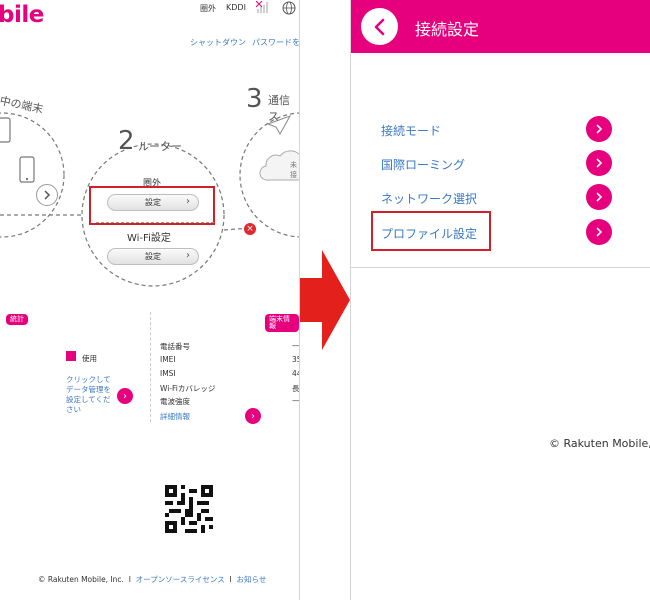 The image size is (650, 600). I want to click on info-label-imei: IMEI, so click(168, 359).